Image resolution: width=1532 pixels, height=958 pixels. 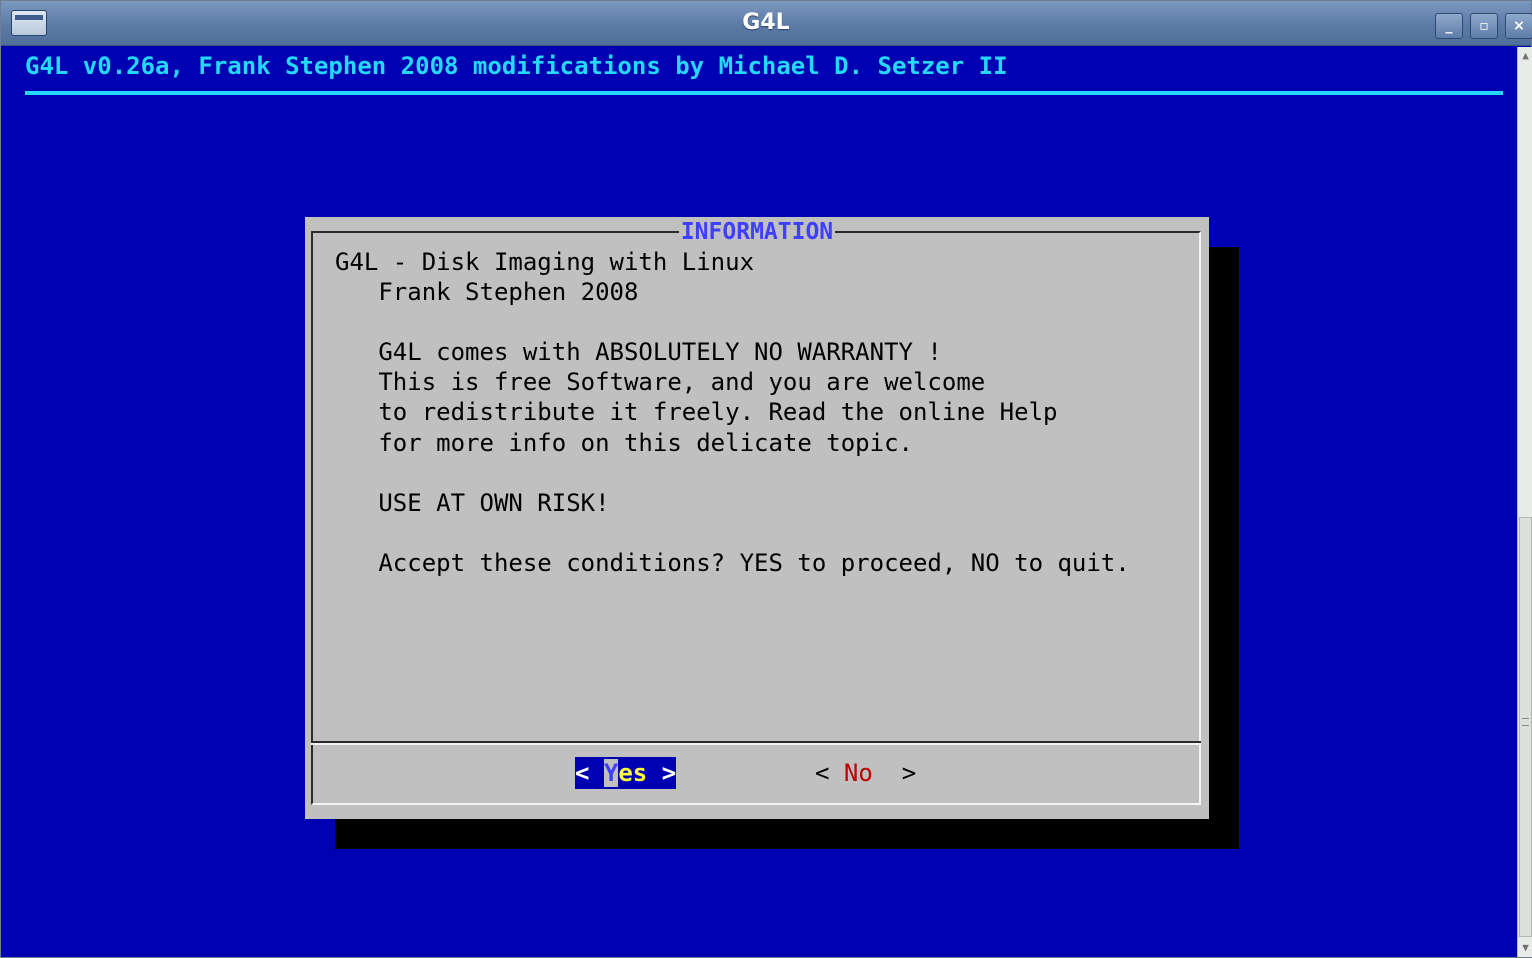 I want to click on no-button-left: <, so click(x=829, y=773).